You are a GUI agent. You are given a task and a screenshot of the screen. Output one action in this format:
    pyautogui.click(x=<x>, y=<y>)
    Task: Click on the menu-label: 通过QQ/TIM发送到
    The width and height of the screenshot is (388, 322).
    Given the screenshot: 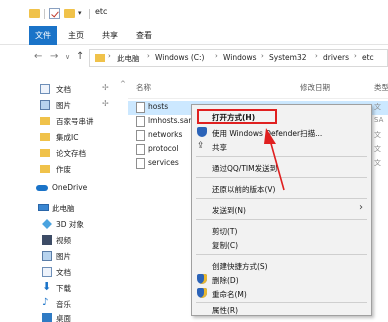 What is the action you would take?
    pyautogui.click(x=245, y=168)
    